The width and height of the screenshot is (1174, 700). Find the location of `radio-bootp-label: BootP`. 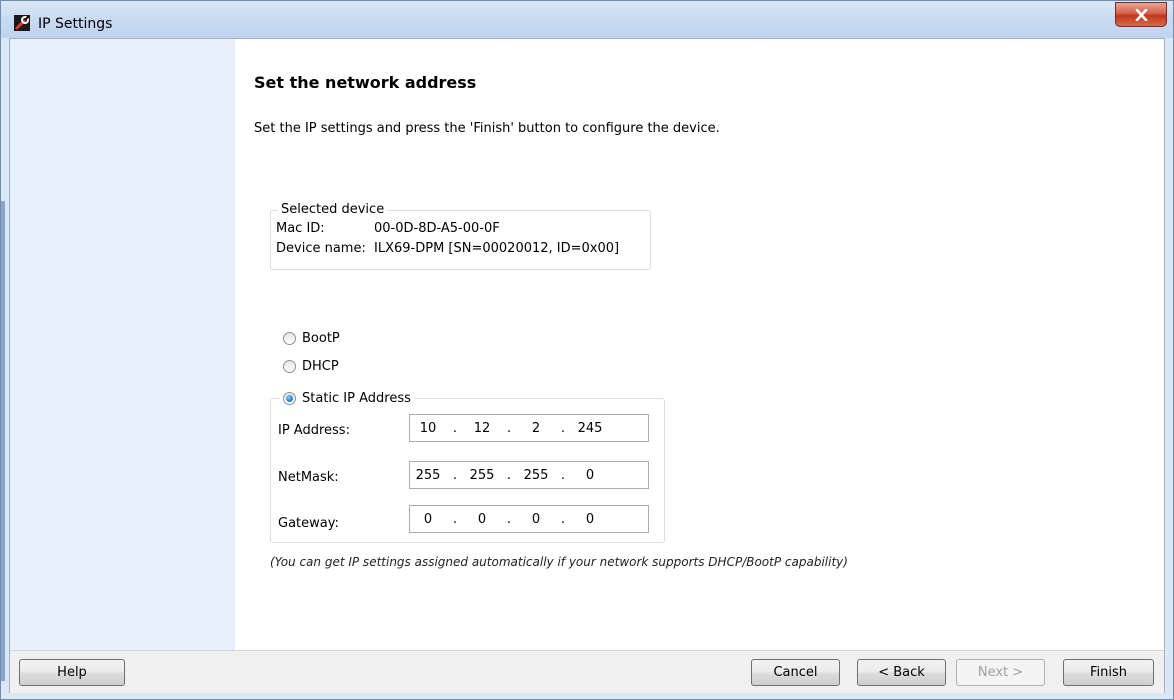

radio-bootp-label: BootP is located at coordinates (321, 338).